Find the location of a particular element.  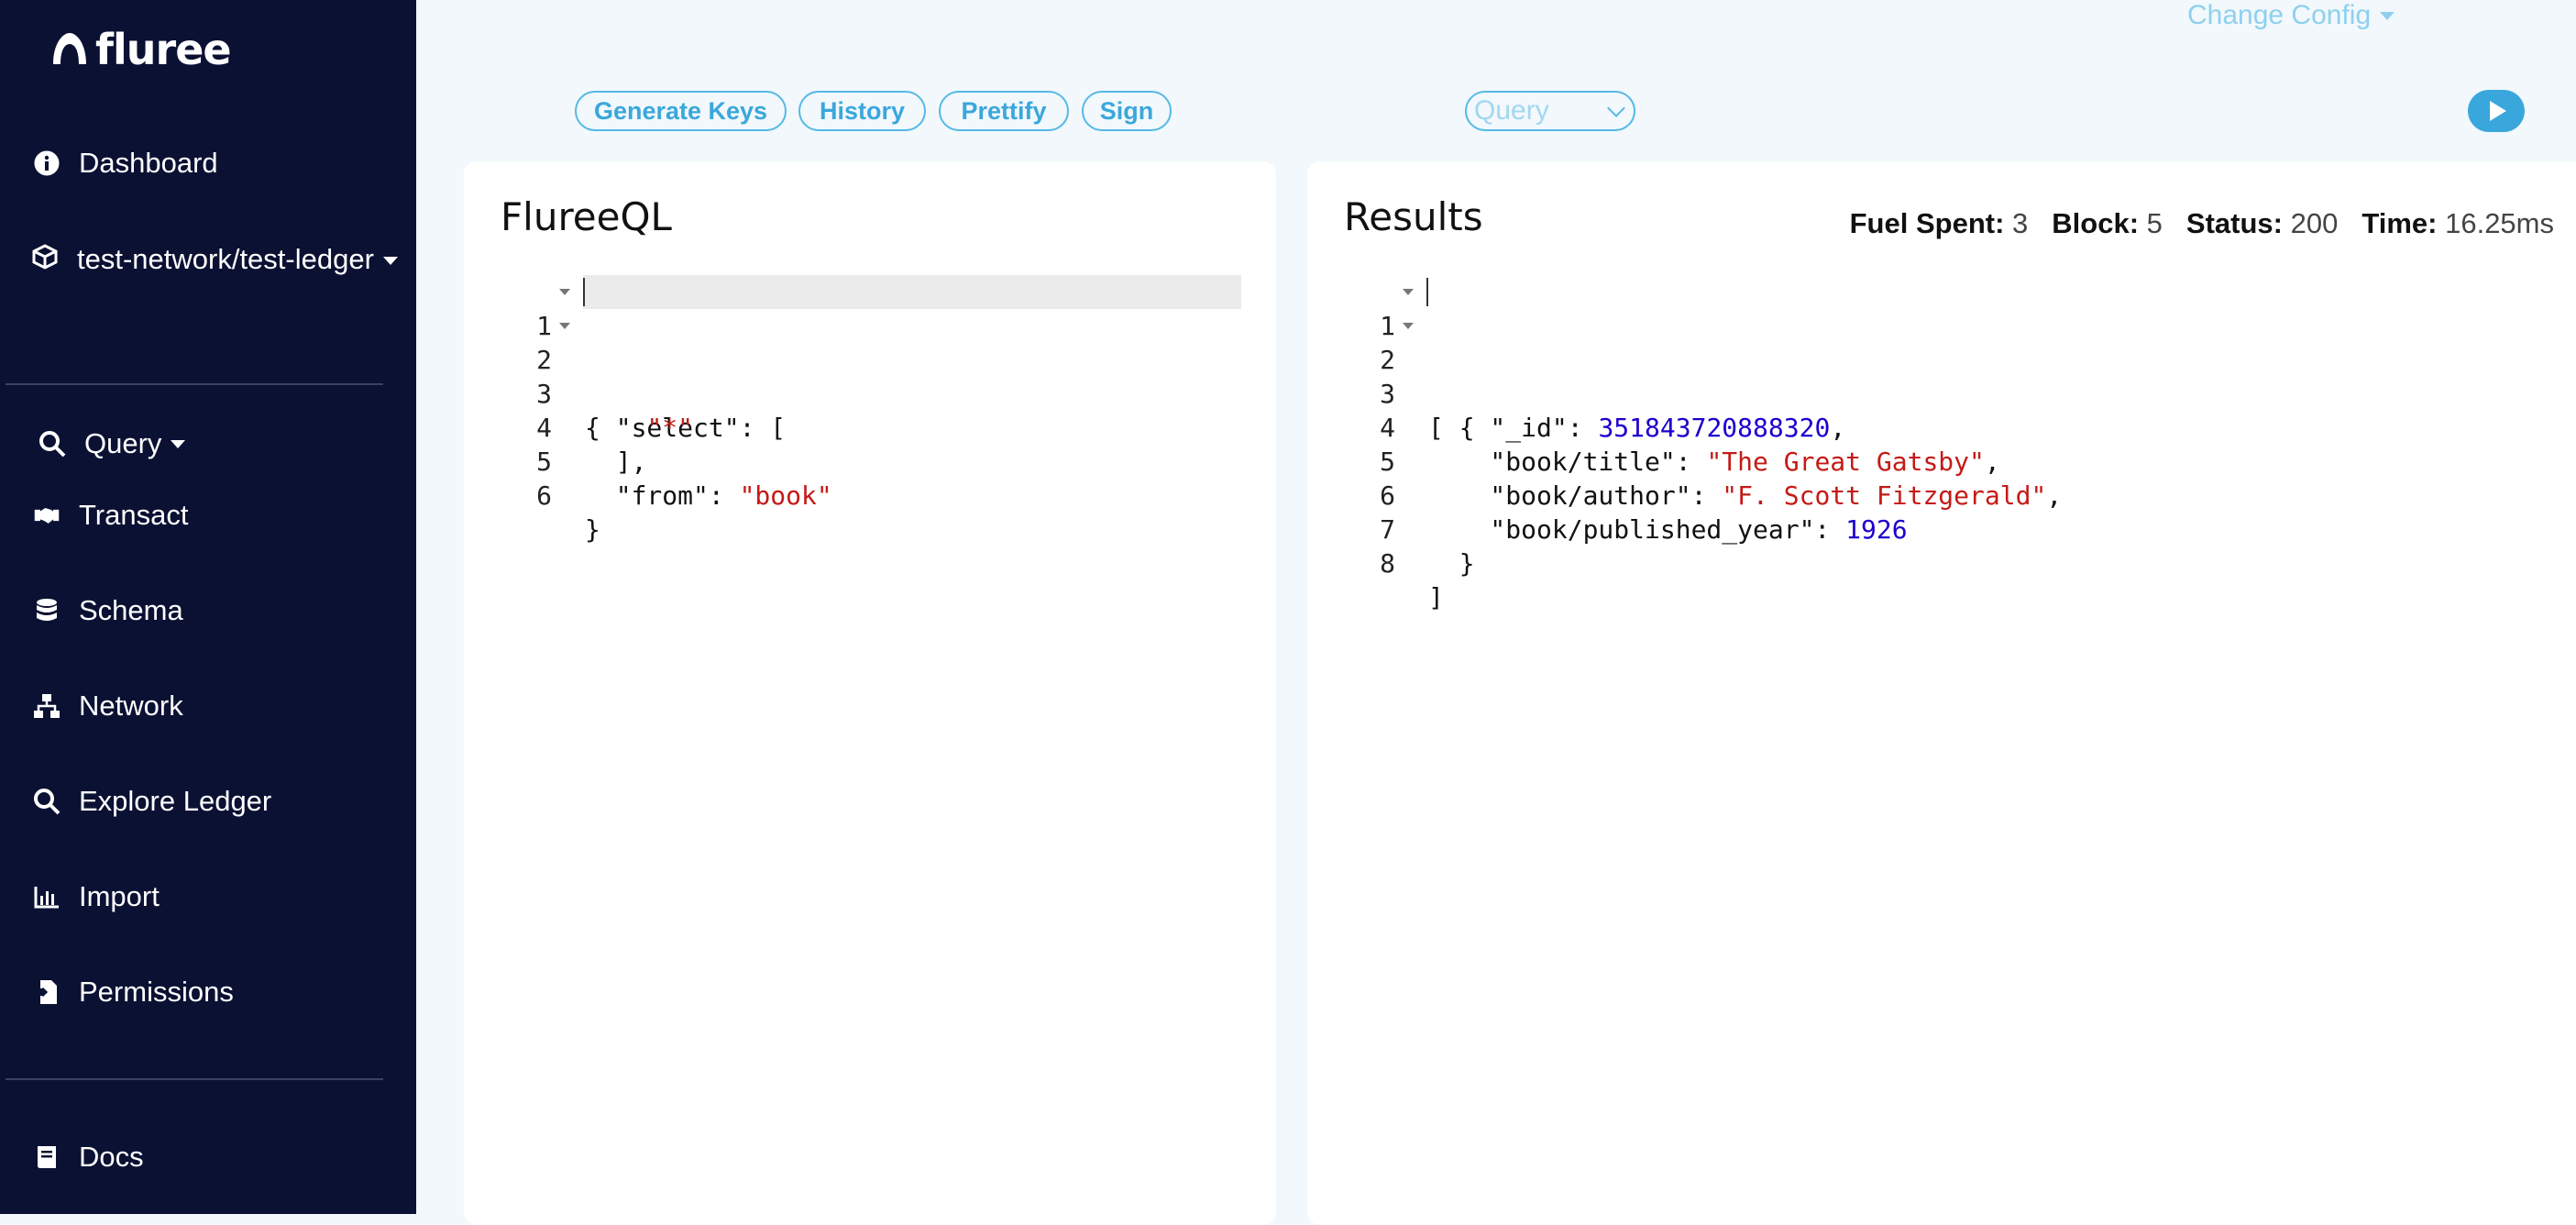

sidebar-item-label: Explore Ledger is located at coordinates (176, 801).